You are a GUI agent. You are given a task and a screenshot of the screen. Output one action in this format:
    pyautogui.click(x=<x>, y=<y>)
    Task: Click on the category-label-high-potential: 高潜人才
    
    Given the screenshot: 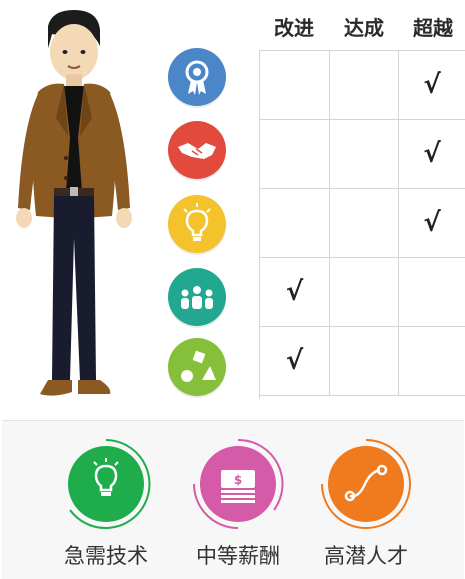 What is the action you would take?
    pyautogui.click(x=366, y=556)
    